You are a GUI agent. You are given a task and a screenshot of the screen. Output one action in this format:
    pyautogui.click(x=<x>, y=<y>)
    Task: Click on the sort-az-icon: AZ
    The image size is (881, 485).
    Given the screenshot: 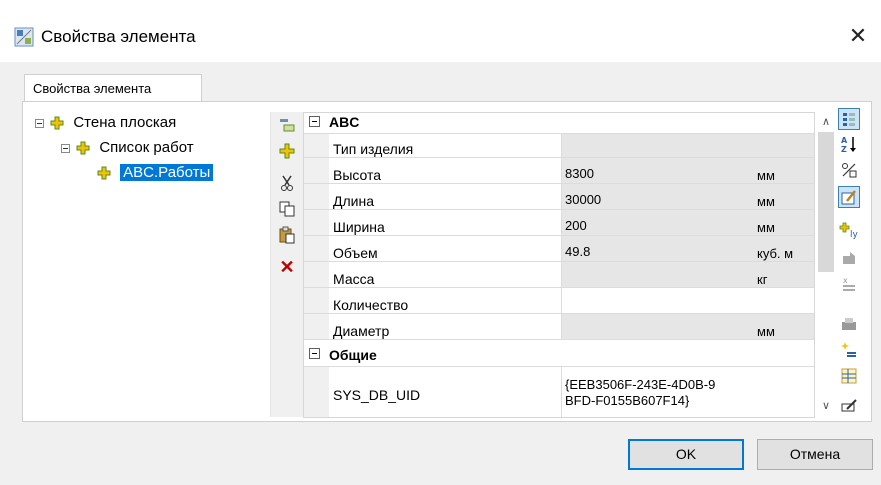 What is the action you would take?
    pyautogui.click(x=849, y=145)
    